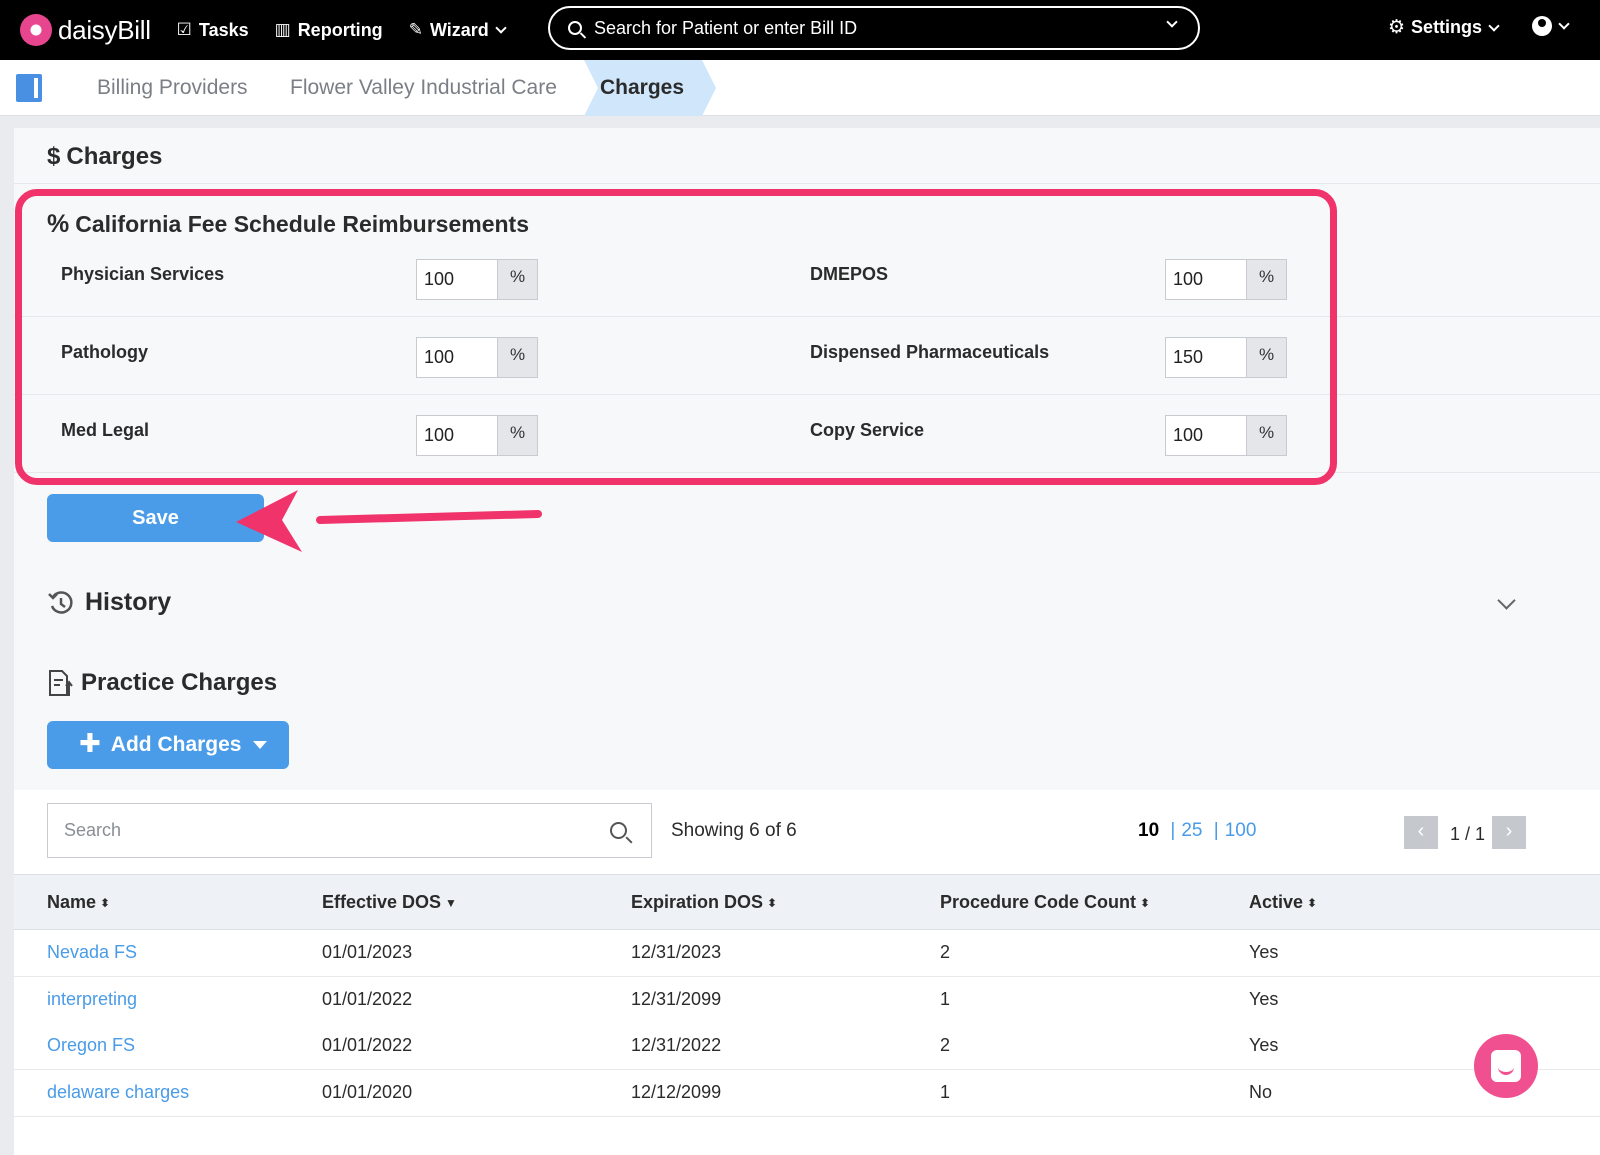 The width and height of the screenshot is (1600, 1155). I want to click on page-size-current: 10, so click(1148, 830).